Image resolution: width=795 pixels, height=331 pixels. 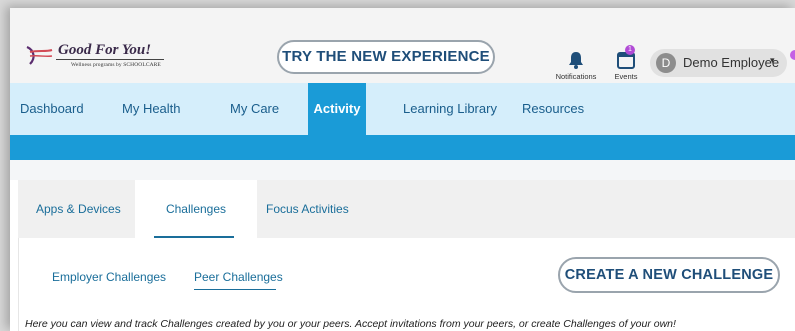 I want to click on tab-apps-devices: Apps & Devices, so click(x=78, y=209).